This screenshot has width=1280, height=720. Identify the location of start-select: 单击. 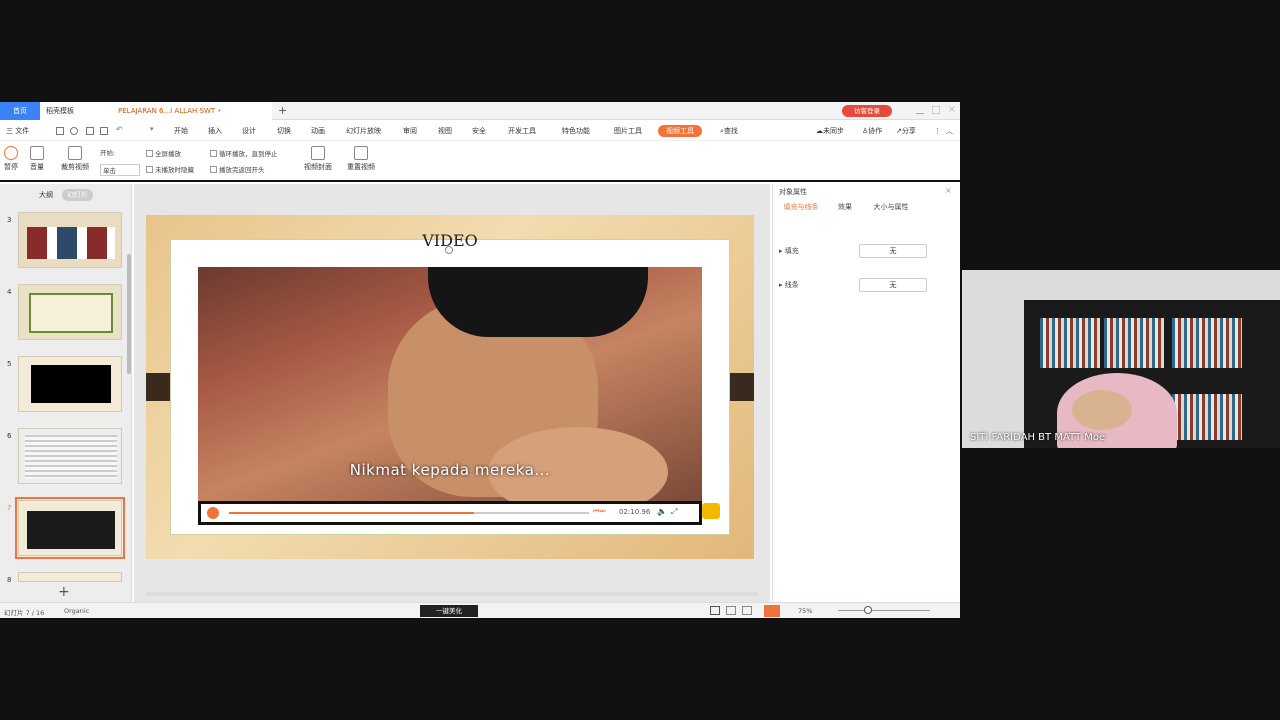
(120, 170).